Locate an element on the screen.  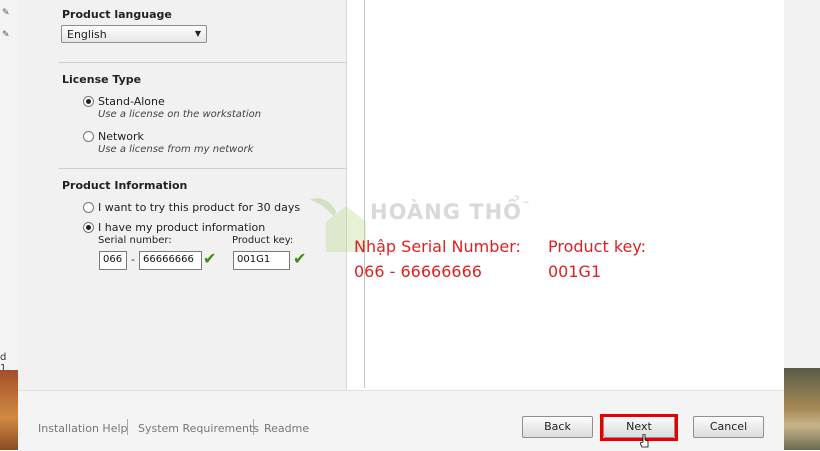
network-description: Use a license from my network is located at coordinates (176, 149).